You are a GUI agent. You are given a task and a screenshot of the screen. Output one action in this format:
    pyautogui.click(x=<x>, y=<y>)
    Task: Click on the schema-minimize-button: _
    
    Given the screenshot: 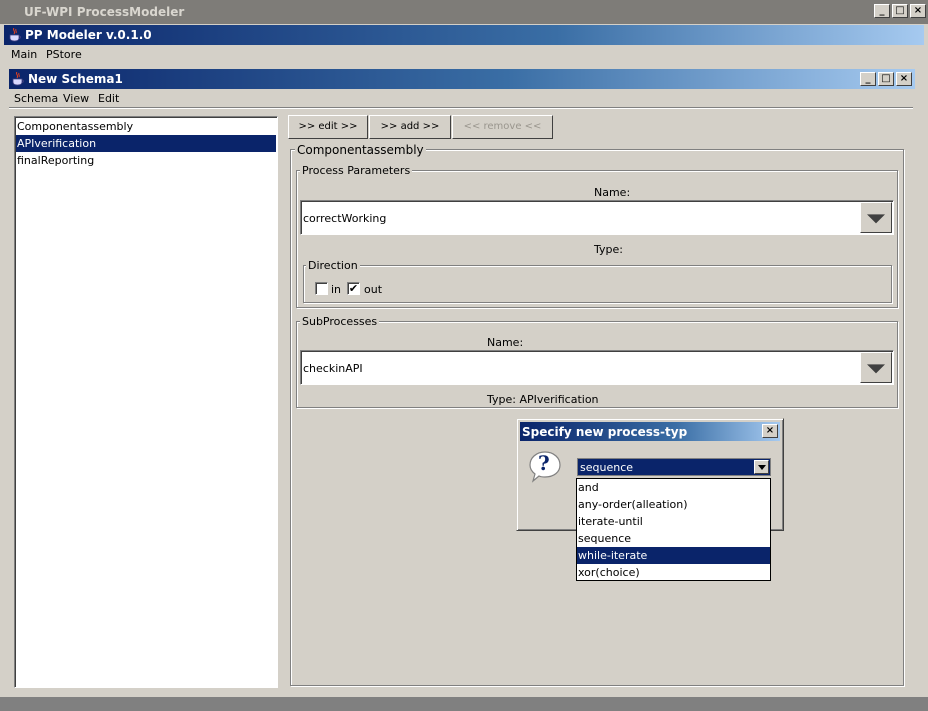 What is the action you would take?
    pyautogui.click(x=868, y=79)
    